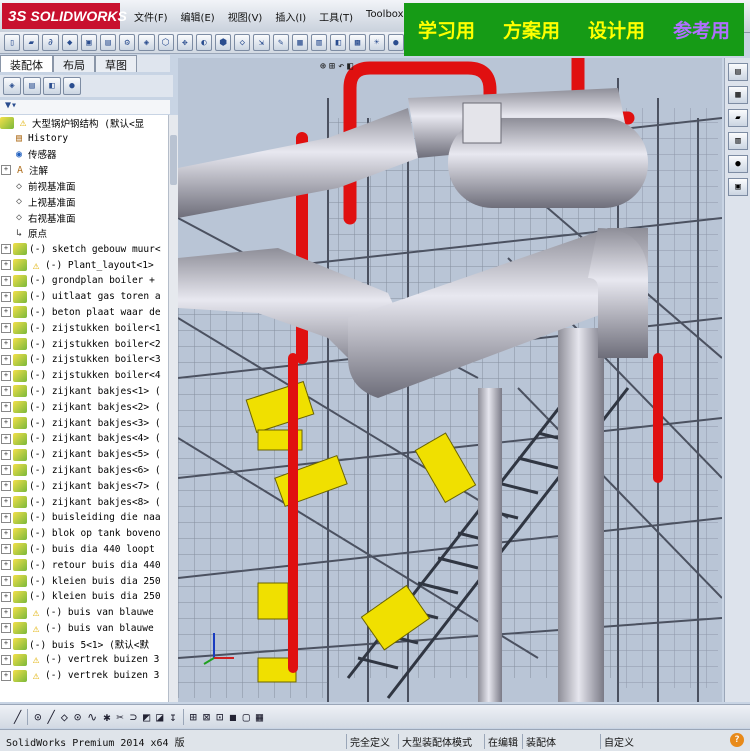 The image size is (750, 751). What do you see at coordinates (299, 42) in the screenshot?
I see `instant3d-icon: ▦` at bounding box center [299, 42].